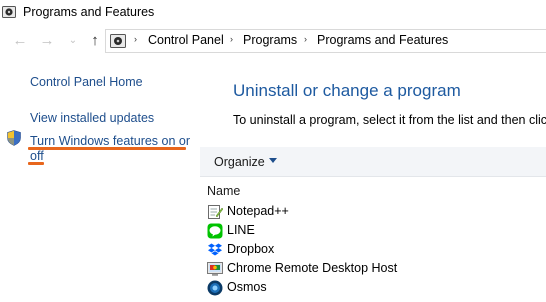  Describe the element at coordinates (9, 12) in the screenshot. I see `programs-and-features-icon` at that location.